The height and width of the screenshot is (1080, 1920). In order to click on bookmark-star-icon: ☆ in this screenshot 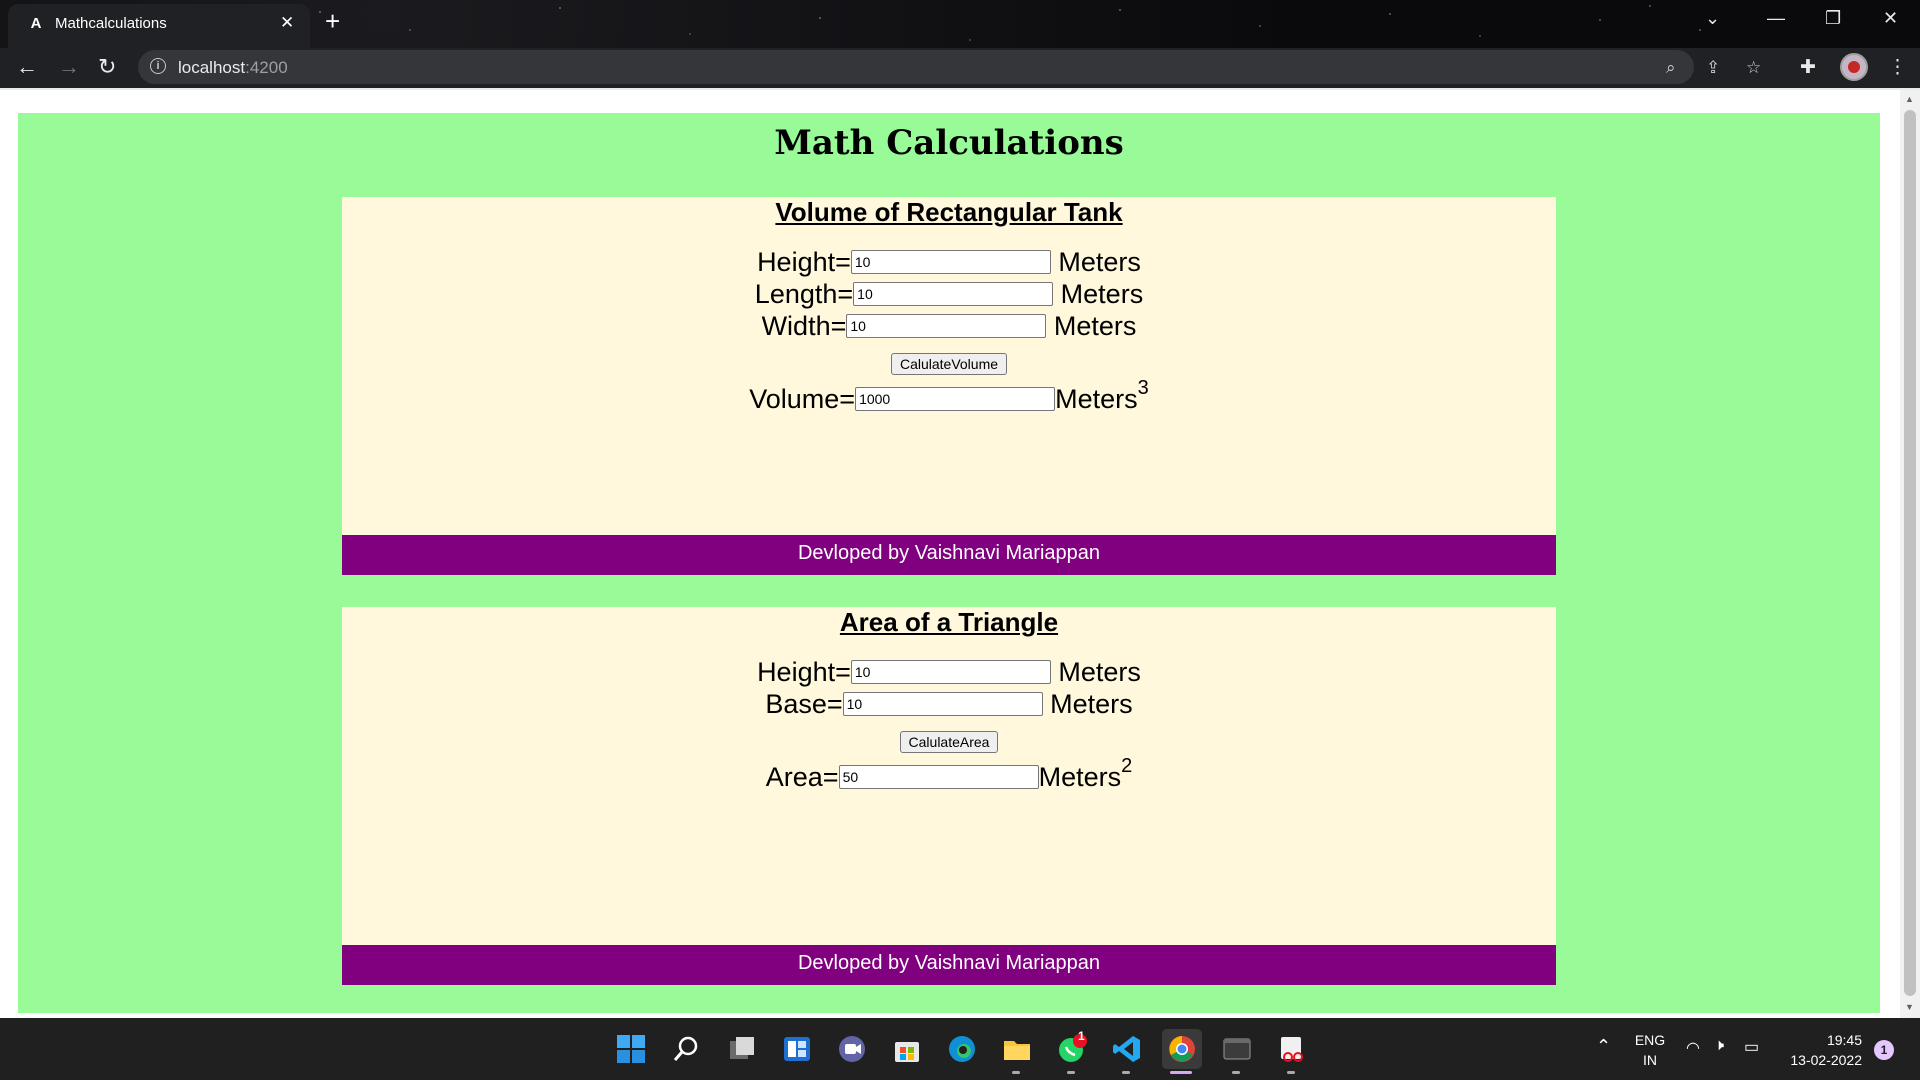, I will do `click(1753, 68)`.